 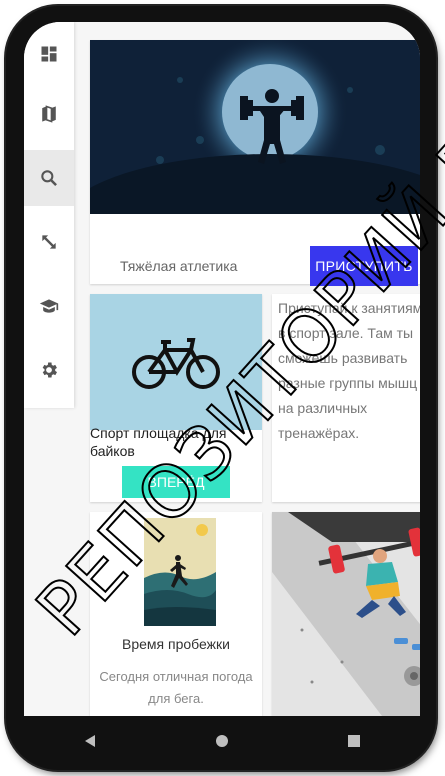 What do you see at coordinates (176, 644) in the screenshot?
I see `running-title: Время пробежки` at bounding box center [176, 644].